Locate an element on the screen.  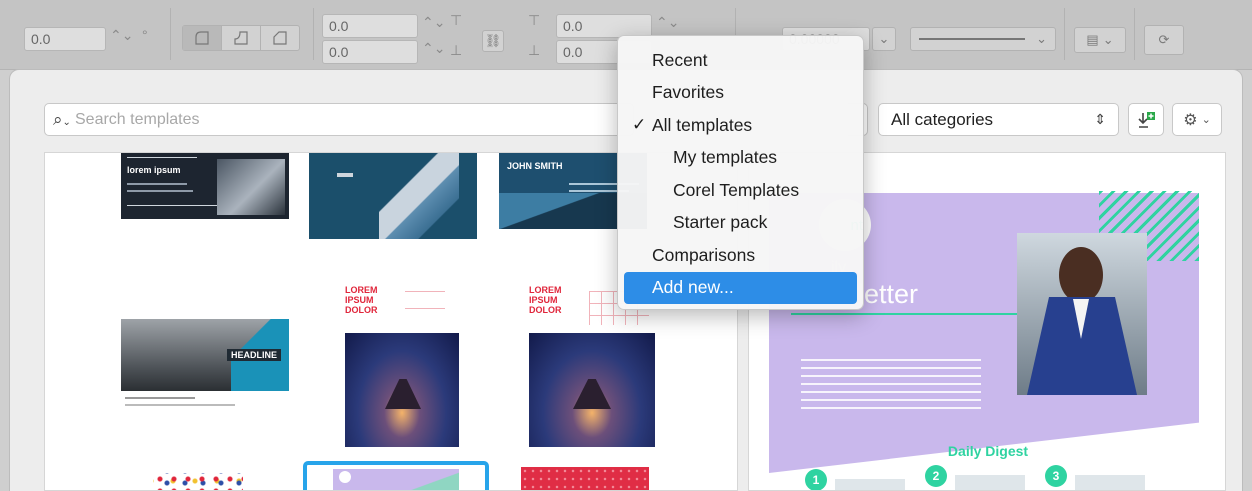
chamfer-corner-button is located at coordinates (280, 38).